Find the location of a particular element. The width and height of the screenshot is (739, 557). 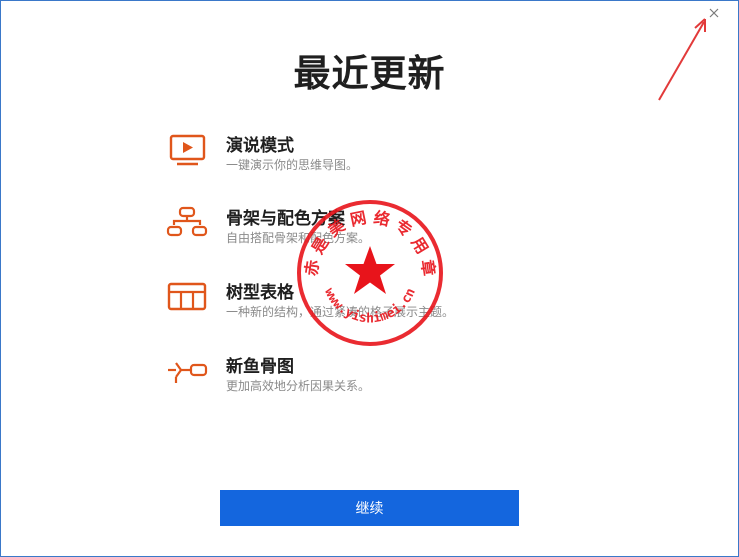

close-icon is located at coordinates (714, 13).